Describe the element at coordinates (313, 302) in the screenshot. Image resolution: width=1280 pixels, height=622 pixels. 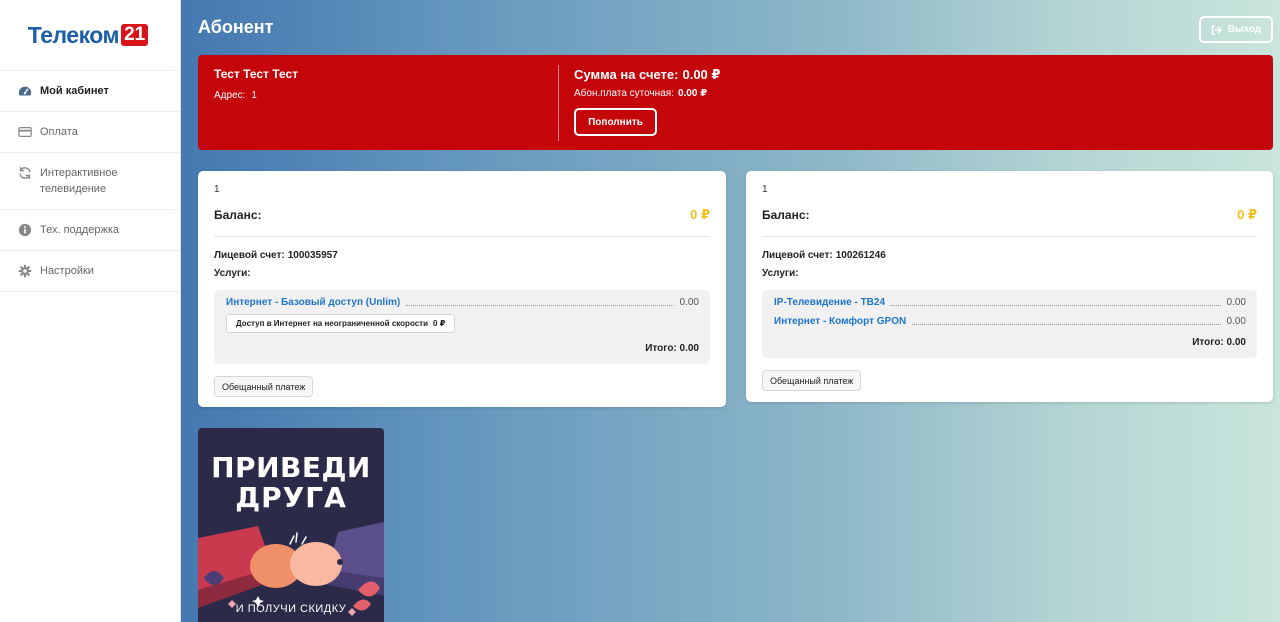
I see `service-link: Интернет - Базовый доступ (Unlim)` at that location.